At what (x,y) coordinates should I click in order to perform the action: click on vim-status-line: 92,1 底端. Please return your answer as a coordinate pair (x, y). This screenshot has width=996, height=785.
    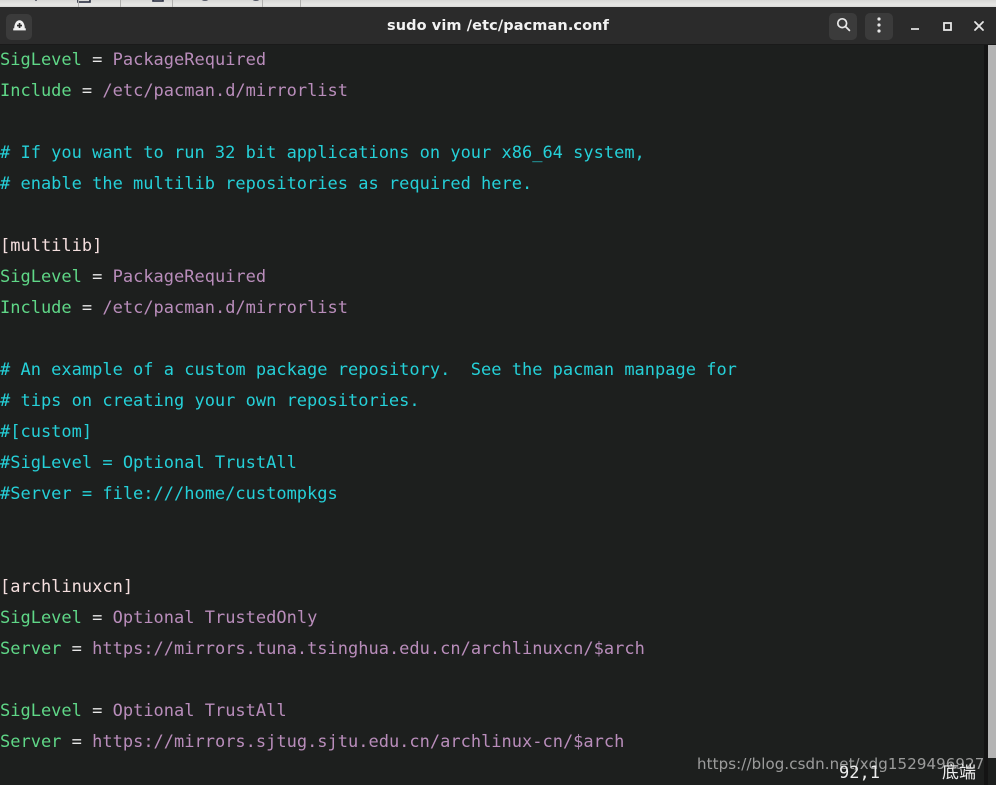
    Looking at the image, I should click on (492, 773).